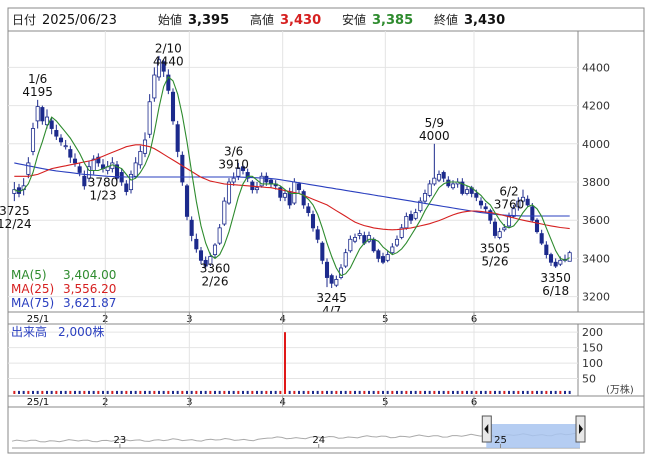 The width and height of the screenshot is (653, 470). I want to click on annotation-date: 3/6, so click(233, 151).